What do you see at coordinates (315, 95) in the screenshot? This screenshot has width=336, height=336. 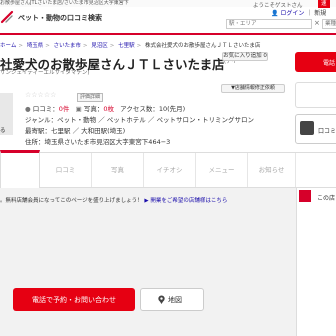 I see `side-card` at bounding box center [315, 95].